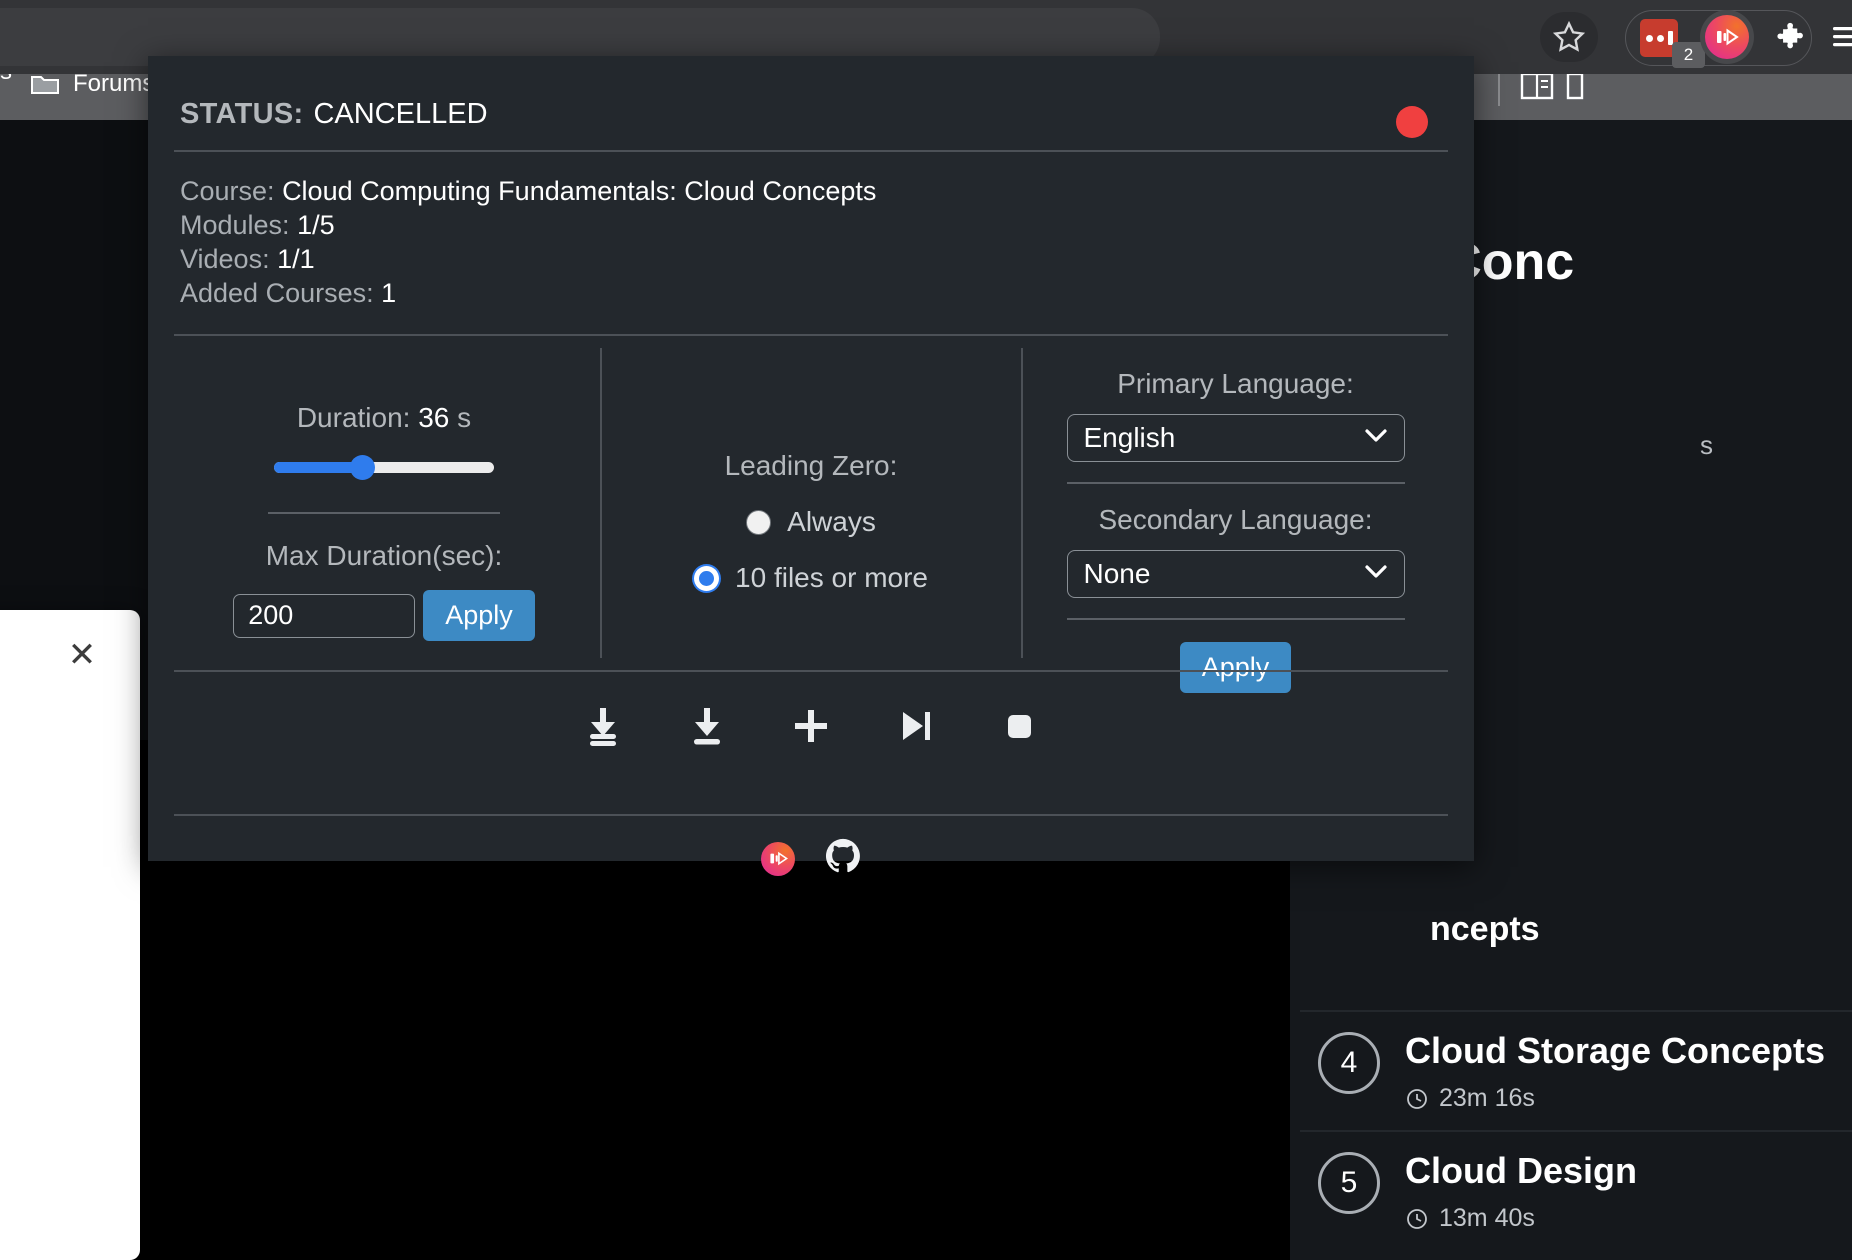 This screenshot has width=1852, height=1260. Describe the element at coordinates (831, 521) in the screenshot. I see `radio-always-label: Always` at that location.